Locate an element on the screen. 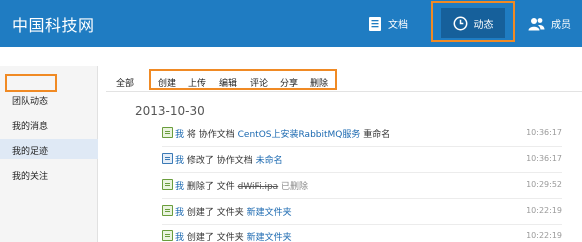  nav-docs: 文档 is located at coordinates (388, 23).